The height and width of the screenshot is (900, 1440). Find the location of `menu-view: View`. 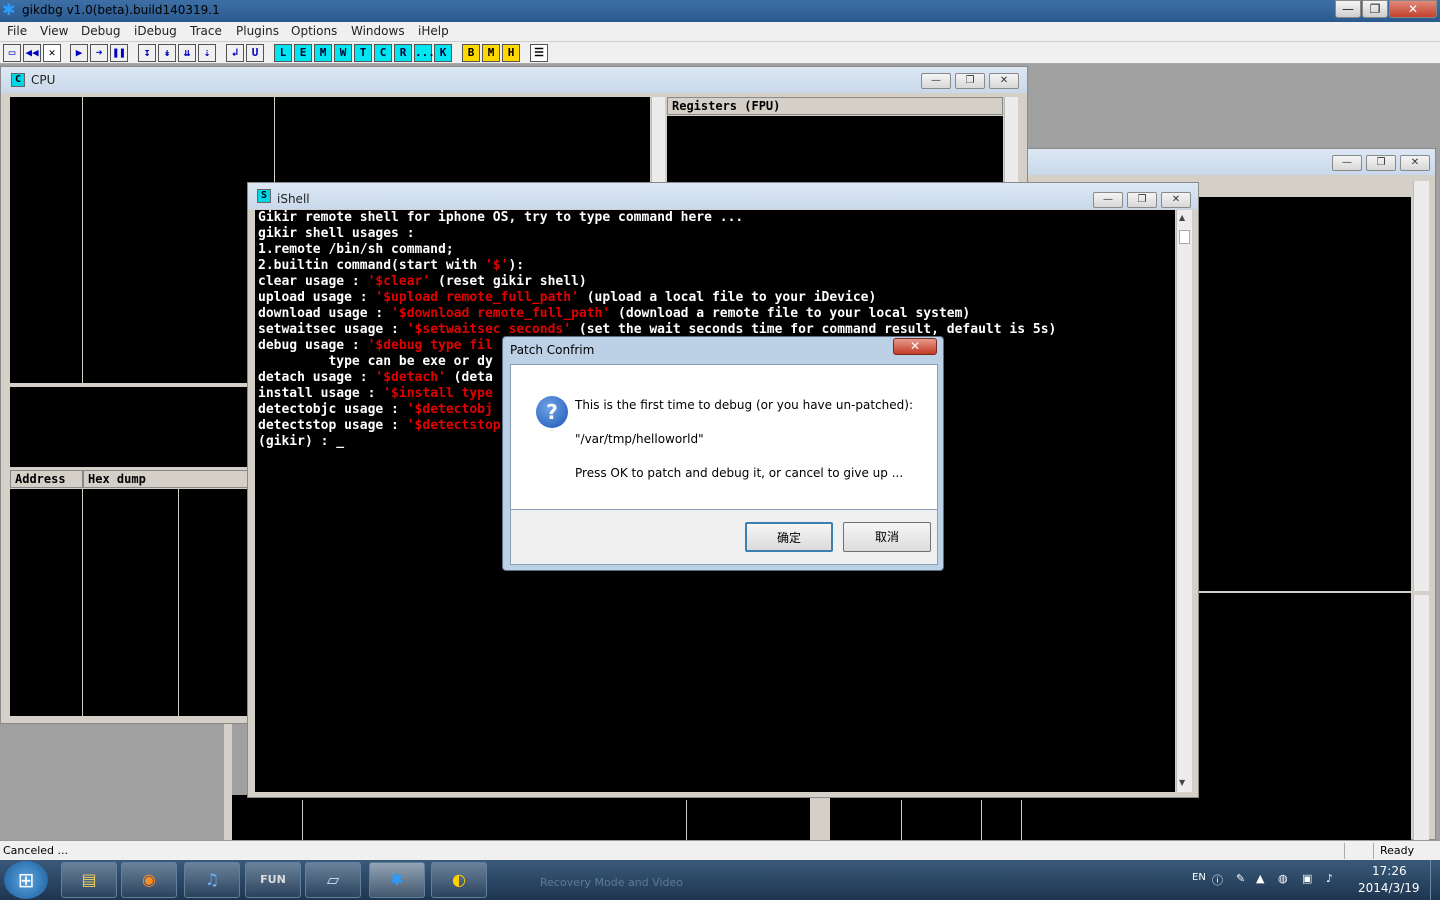

menu-view: View is located at coordinates (54, 31).